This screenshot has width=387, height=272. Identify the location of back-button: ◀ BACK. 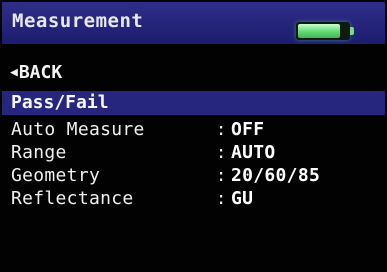
(36, 72).